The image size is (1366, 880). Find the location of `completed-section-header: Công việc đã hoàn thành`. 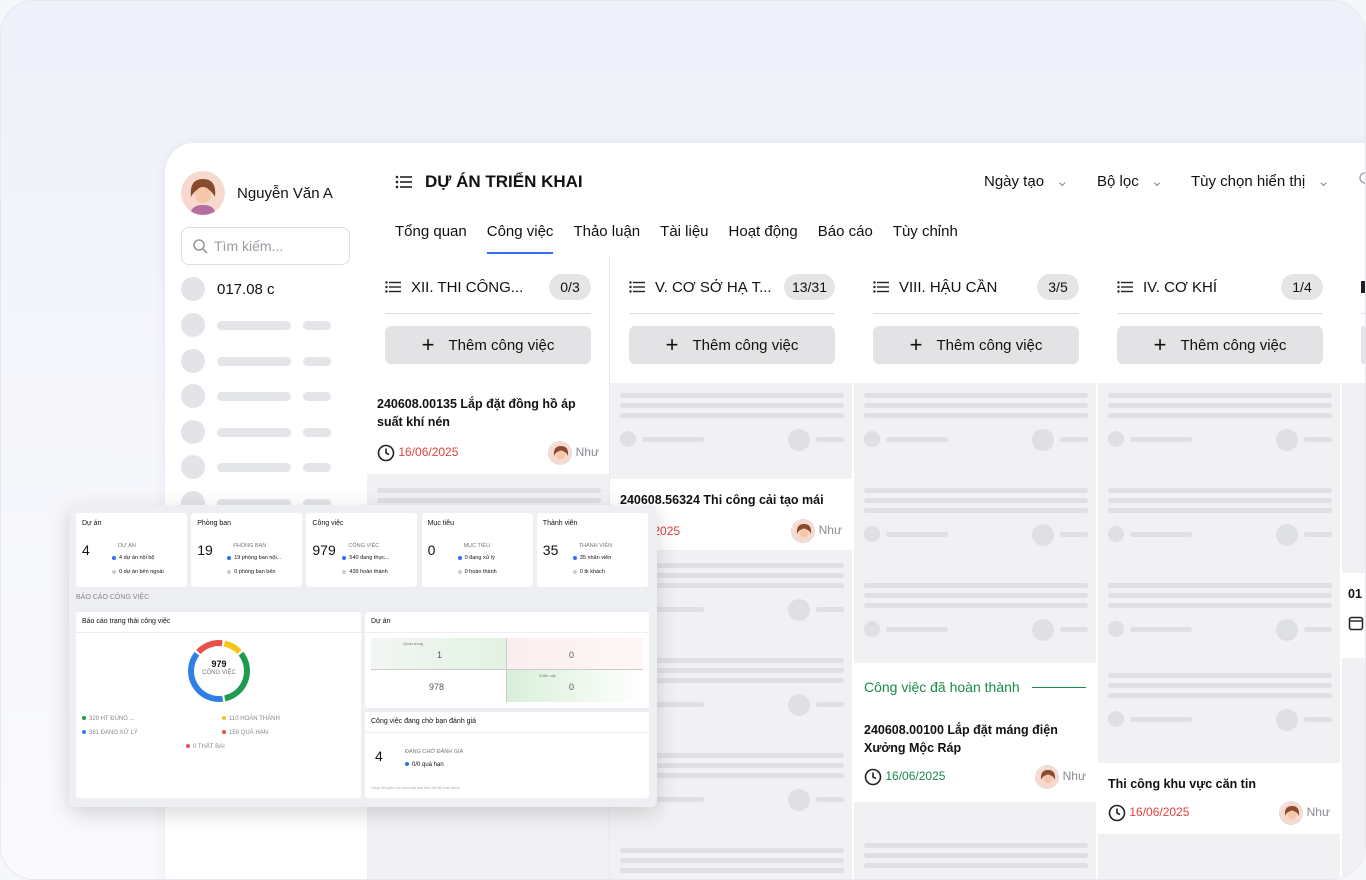

completed-section-header: Công việc đã hoàn thành is located at coordinates (975, 687).